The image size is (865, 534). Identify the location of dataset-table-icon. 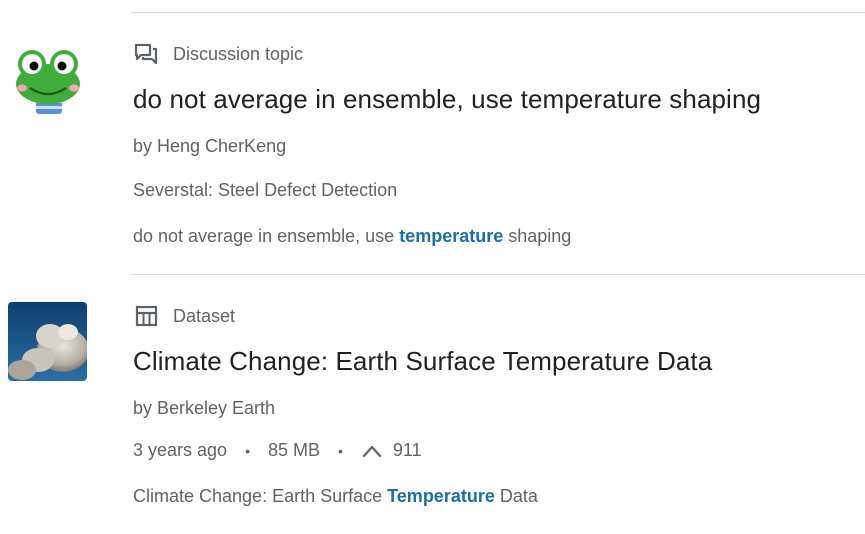
(146, 316).